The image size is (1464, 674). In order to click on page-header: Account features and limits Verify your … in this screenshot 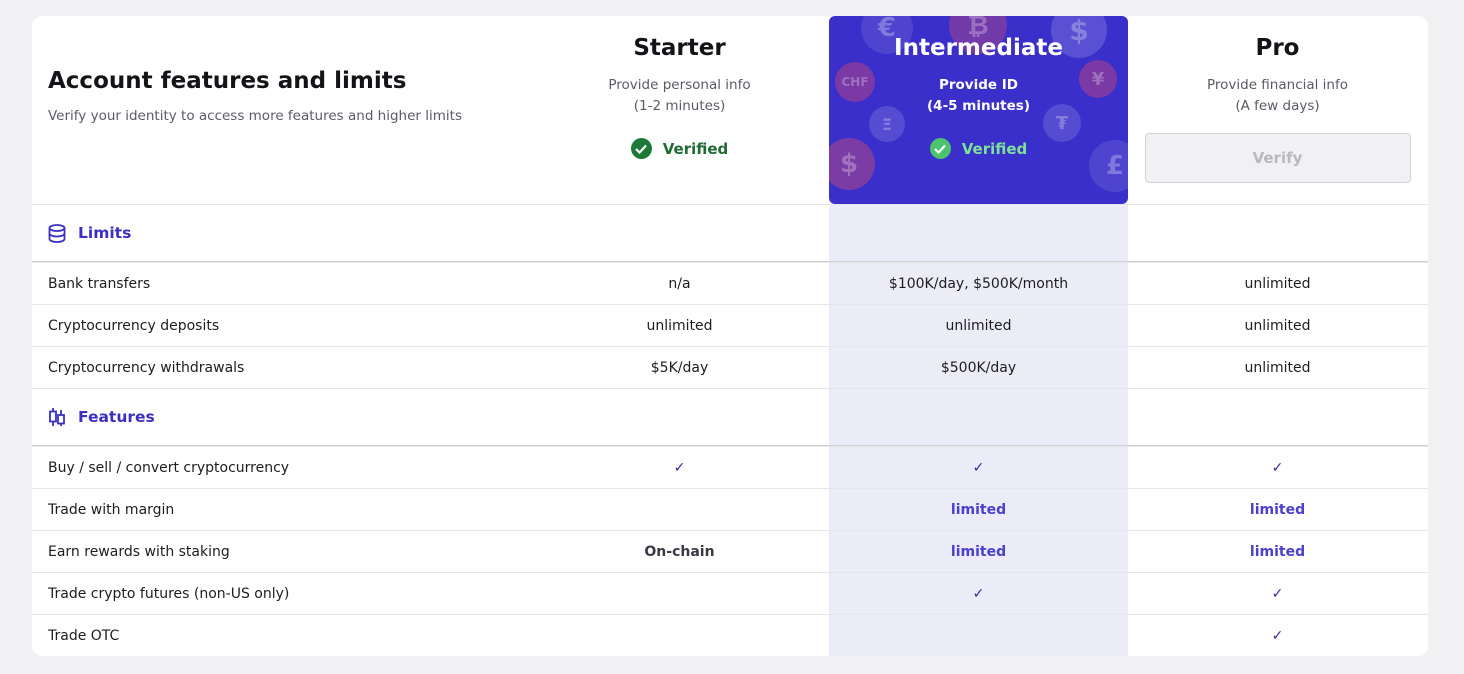, I will do `click(298, 96)`.